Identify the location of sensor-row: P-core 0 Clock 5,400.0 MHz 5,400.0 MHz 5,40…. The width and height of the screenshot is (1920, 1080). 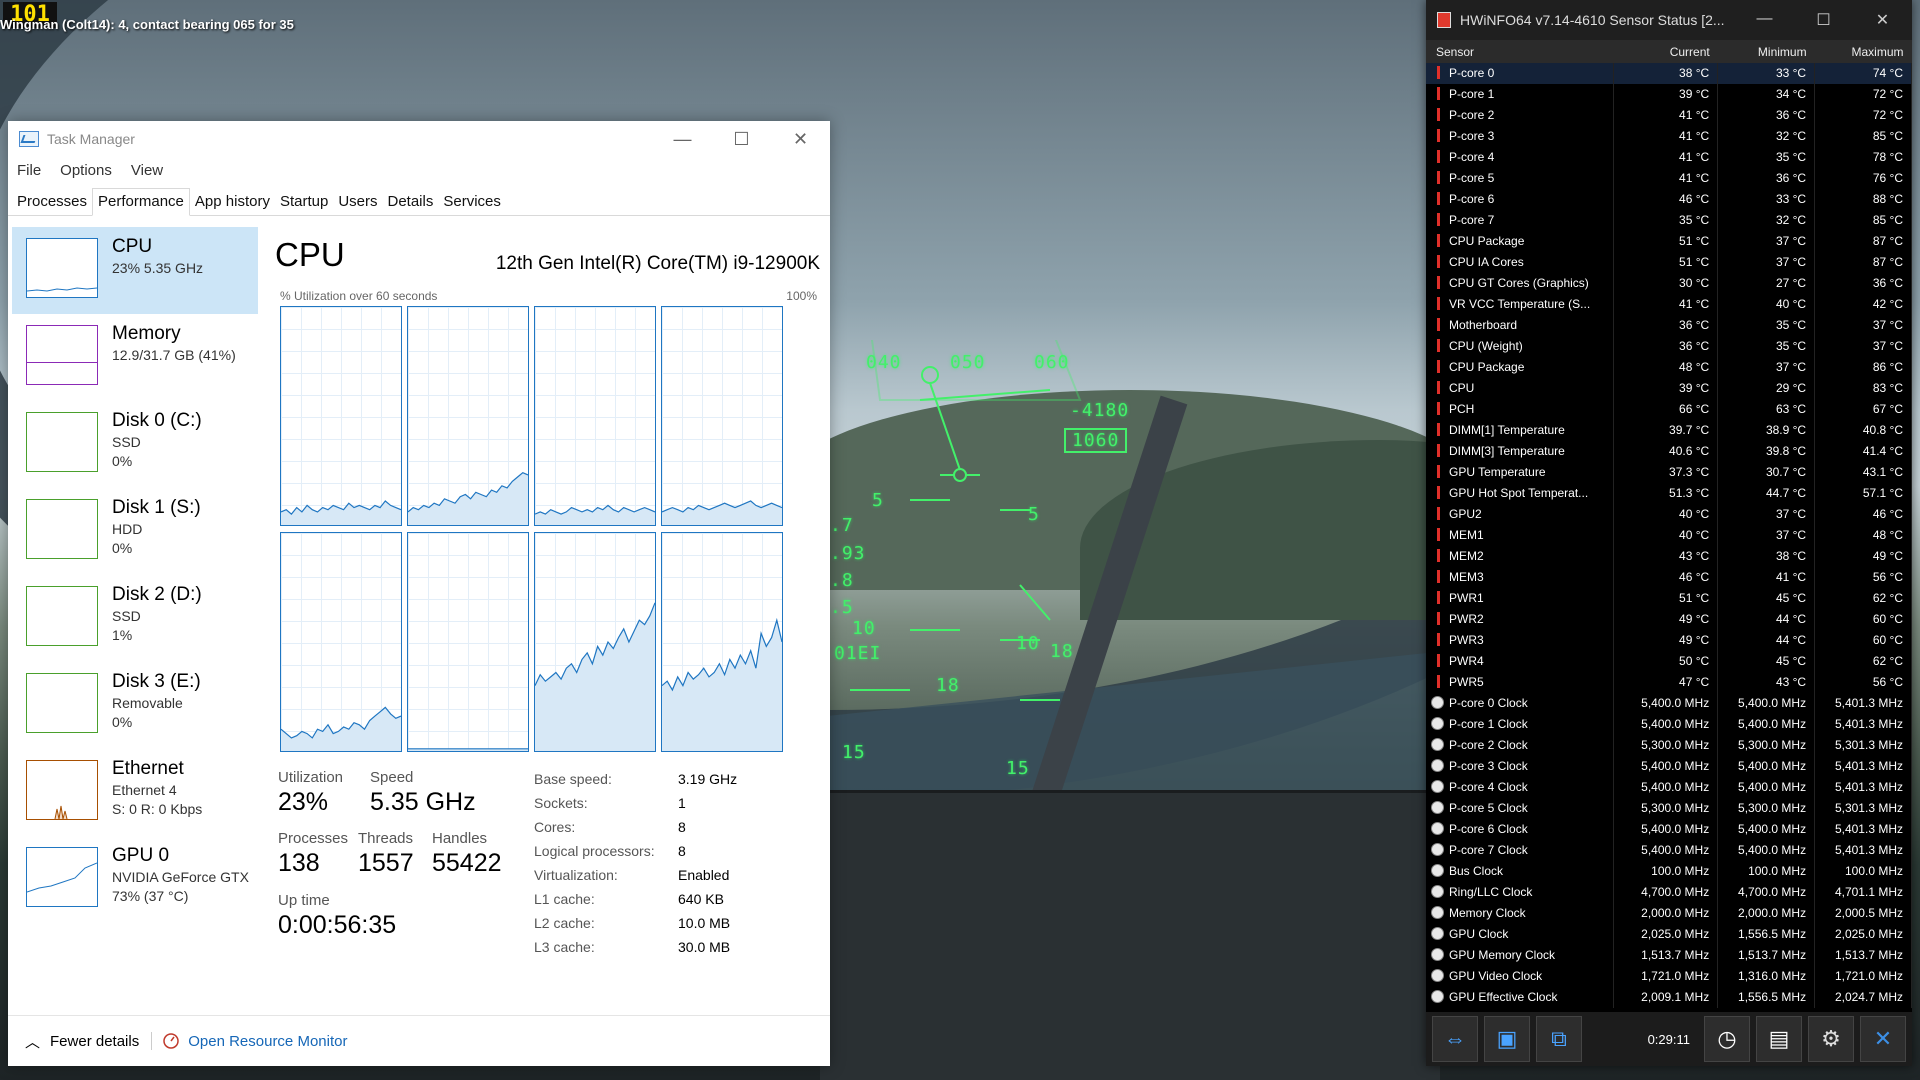
(1669, 703).